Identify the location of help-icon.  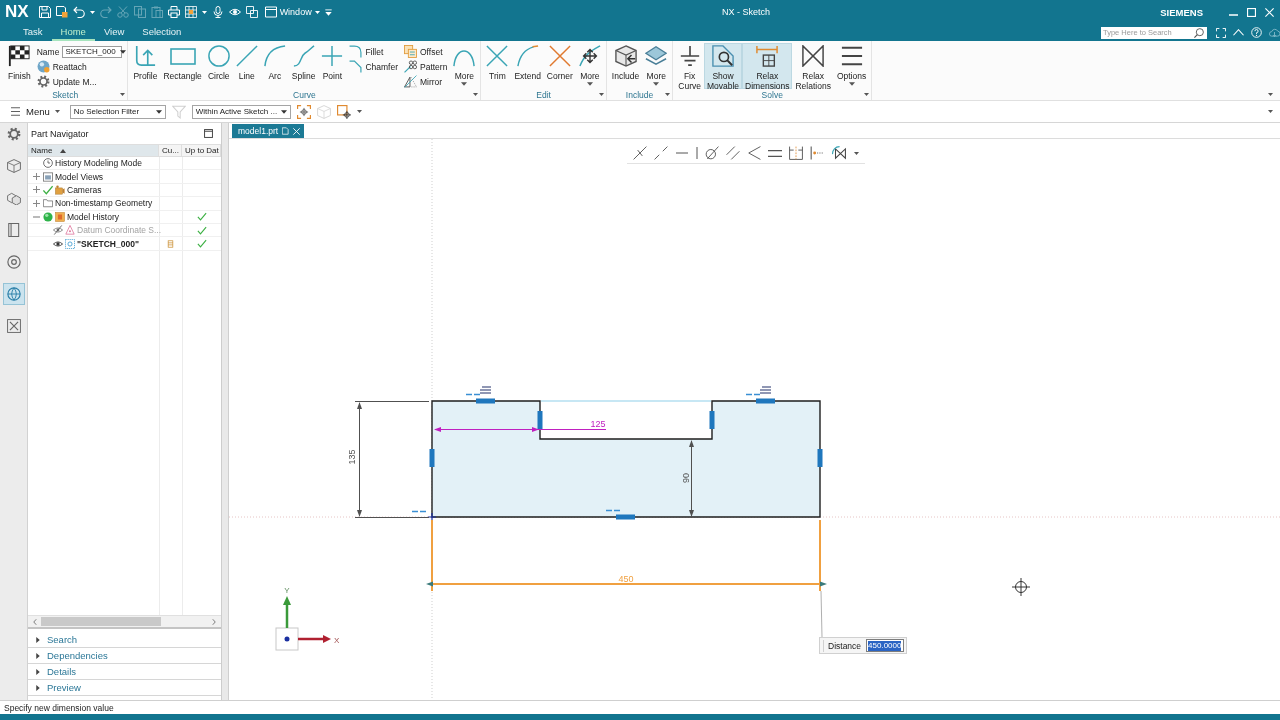
(1256, 32).